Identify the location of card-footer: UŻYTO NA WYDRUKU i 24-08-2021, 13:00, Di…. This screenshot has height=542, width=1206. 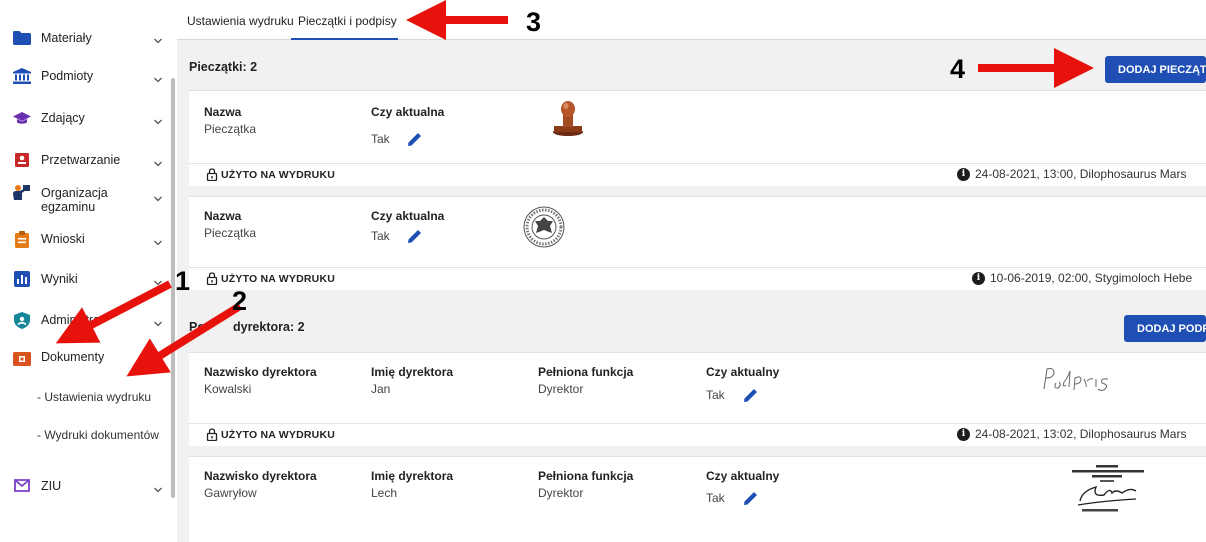
(697, 174).